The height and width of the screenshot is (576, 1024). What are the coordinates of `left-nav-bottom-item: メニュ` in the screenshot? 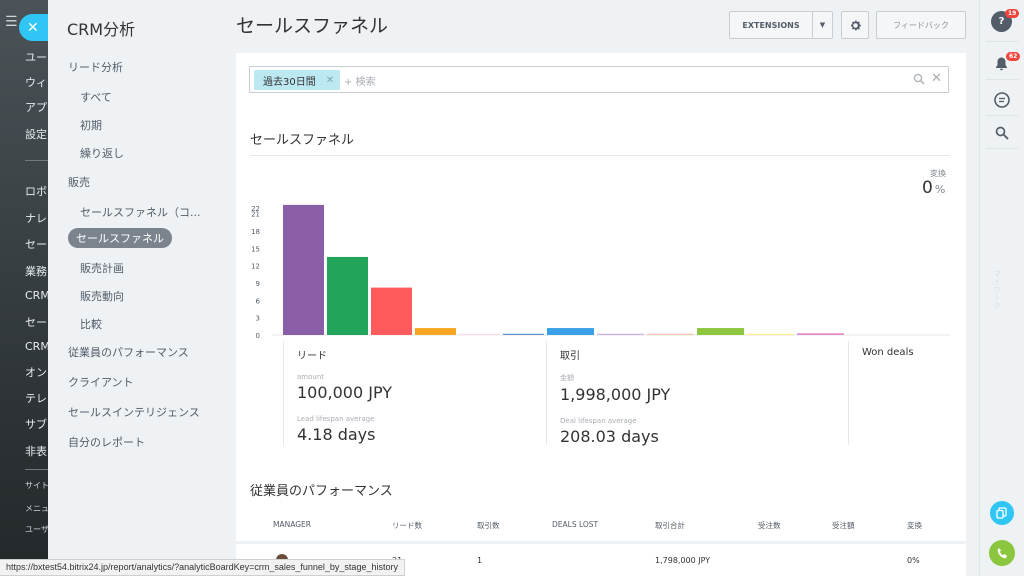 It's located at (36, 508).